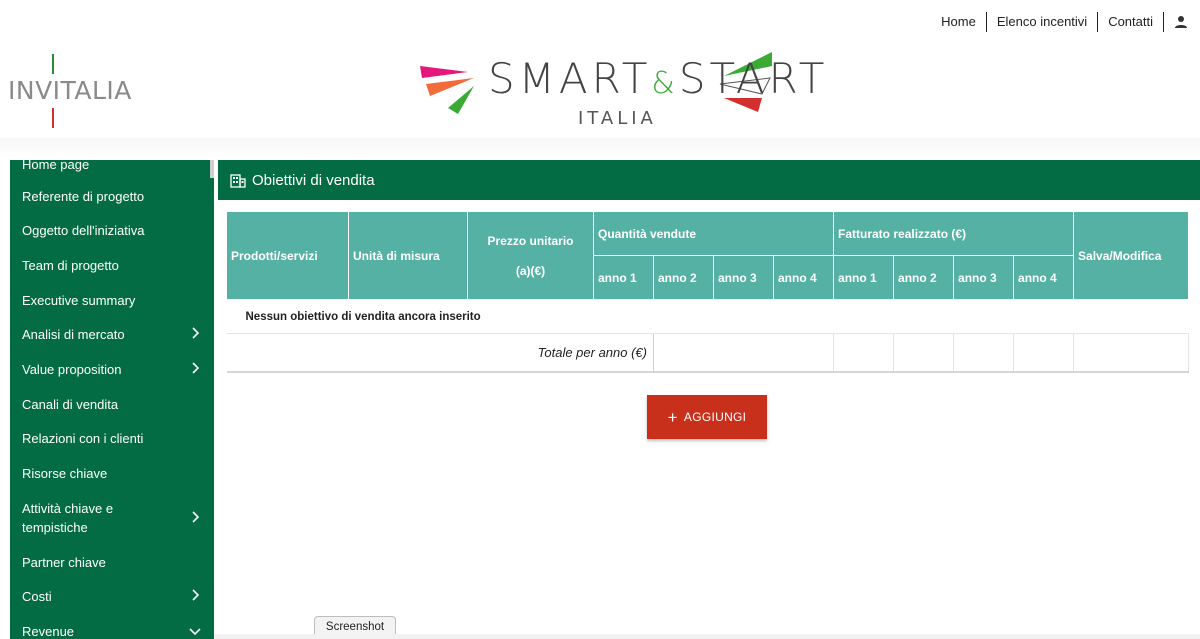 This screenshot has width=1200, height=639. What do you see at coordinates (744, 352) in the screenshot?
I see `total-cell-placeholder` at bounding box center [744, 352].